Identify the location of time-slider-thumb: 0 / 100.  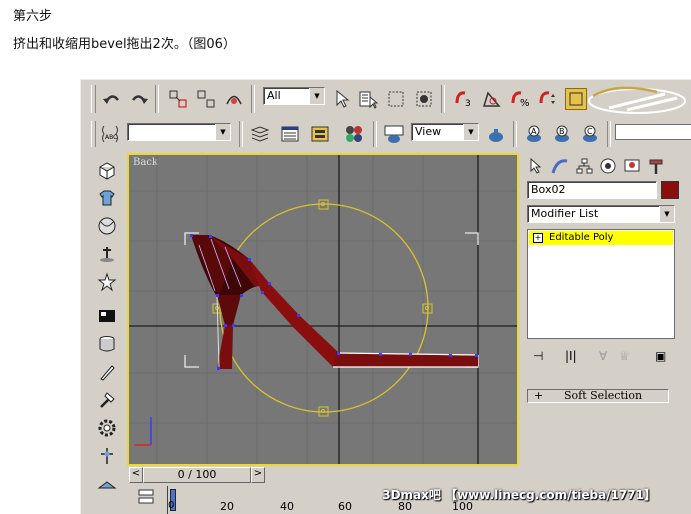
(197, 475).